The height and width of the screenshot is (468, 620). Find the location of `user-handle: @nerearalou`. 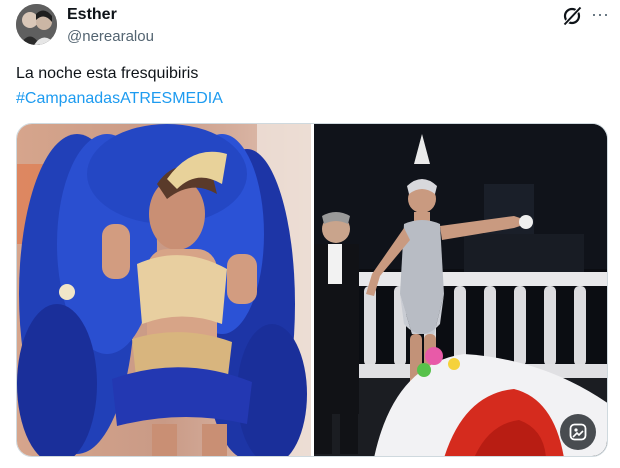

user-handle: @nerearalou is located at coordinates (110, 36).